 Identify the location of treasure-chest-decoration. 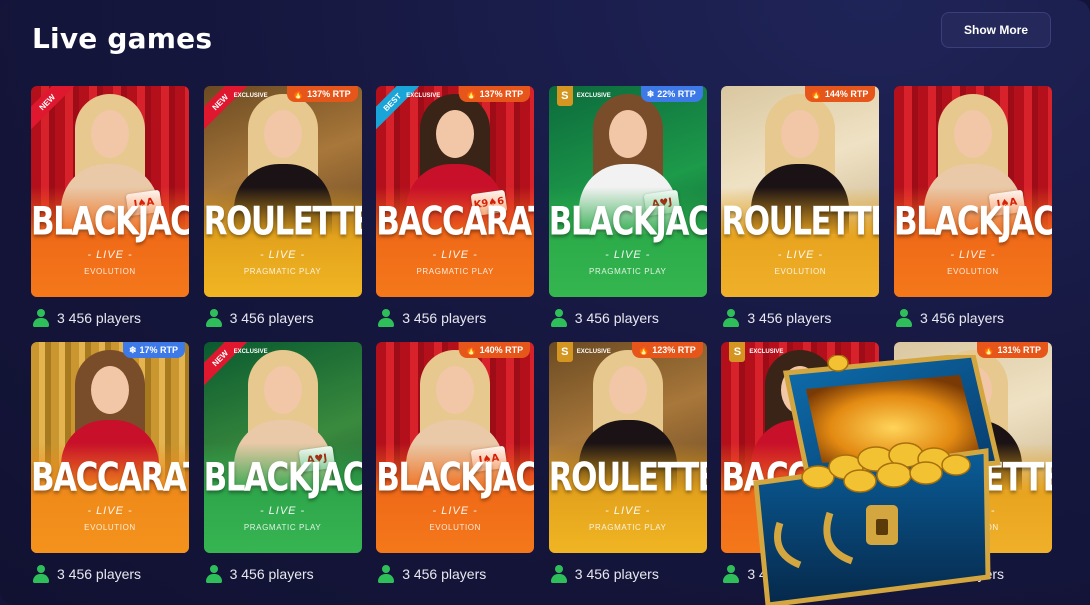
(877, 480).